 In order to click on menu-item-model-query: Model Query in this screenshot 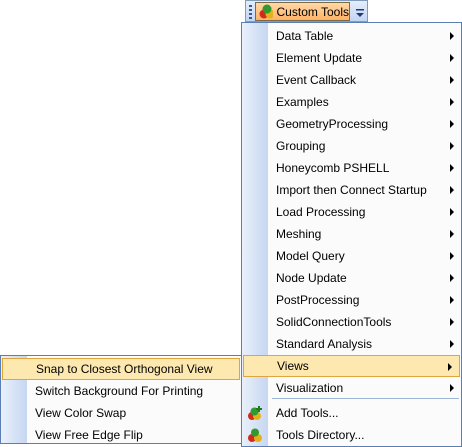, I will do `click(351, 256)`.